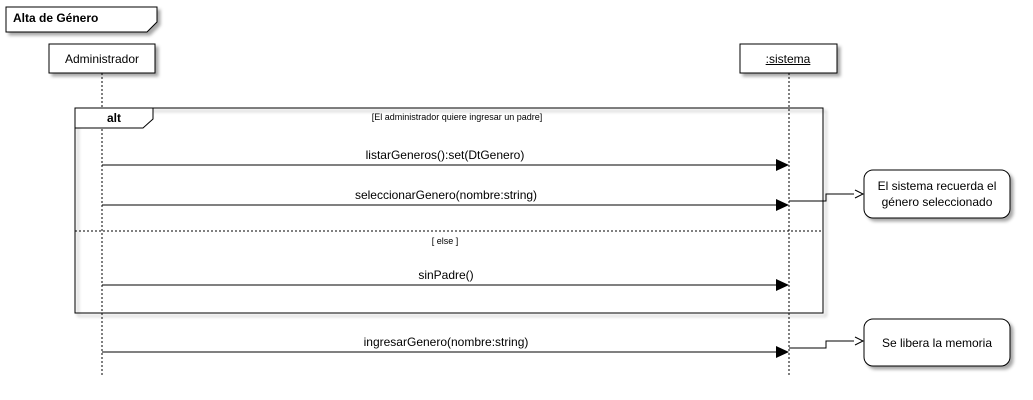 The width and height of the screenshot is (1033, 400). Describe the element at coordinates (114, 118) in the screenshot. I see `alt-operator-label: alt` at that location.